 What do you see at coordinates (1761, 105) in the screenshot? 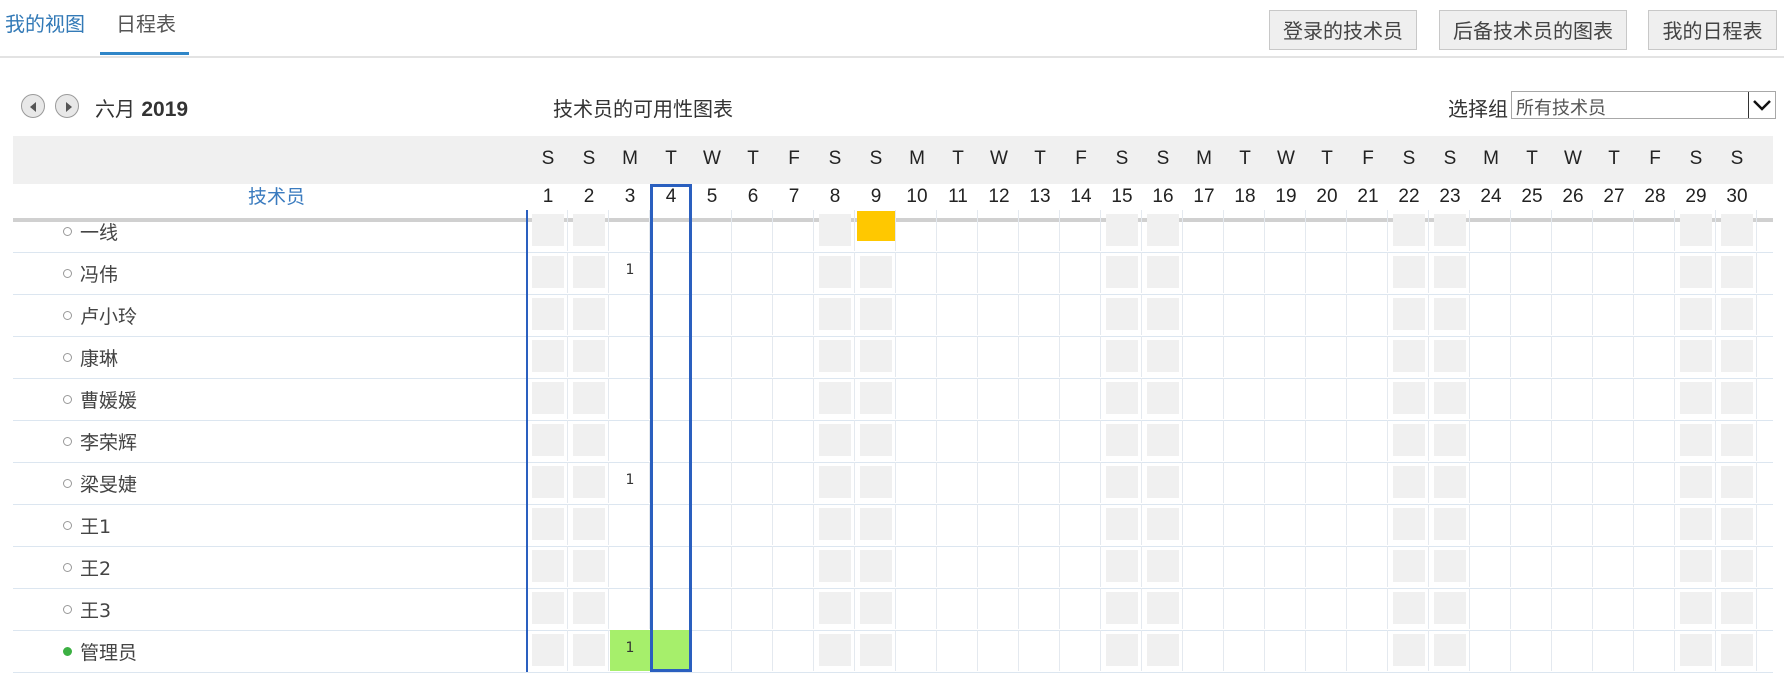
I see `dropdown-arrow-icon` at bounding box center [1761, 105].